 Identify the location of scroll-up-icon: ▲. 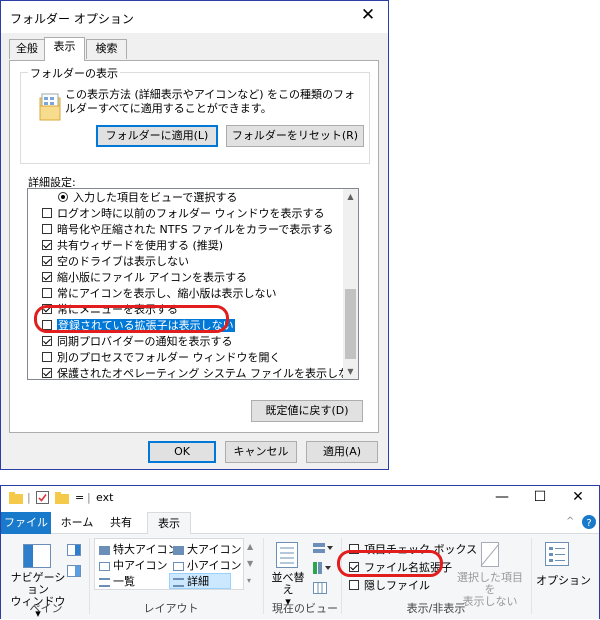
(350, 196).